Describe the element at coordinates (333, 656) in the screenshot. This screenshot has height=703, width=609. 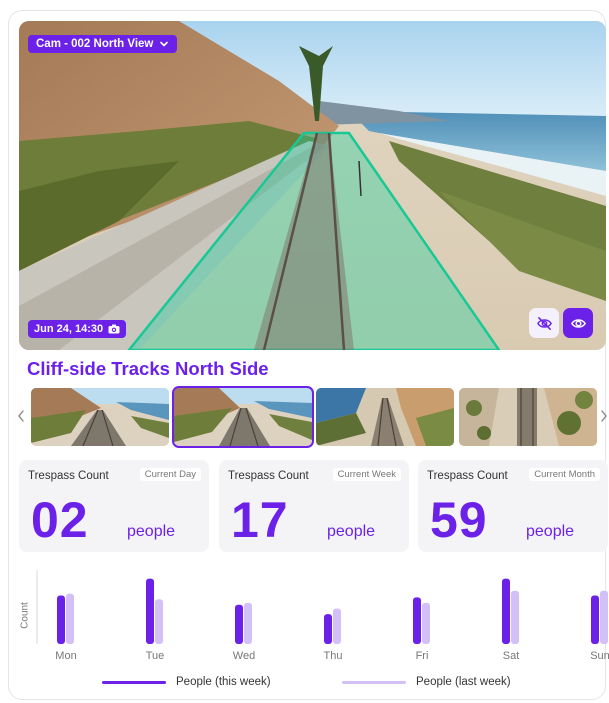
I see `x-tick-label: Thu` at that location.